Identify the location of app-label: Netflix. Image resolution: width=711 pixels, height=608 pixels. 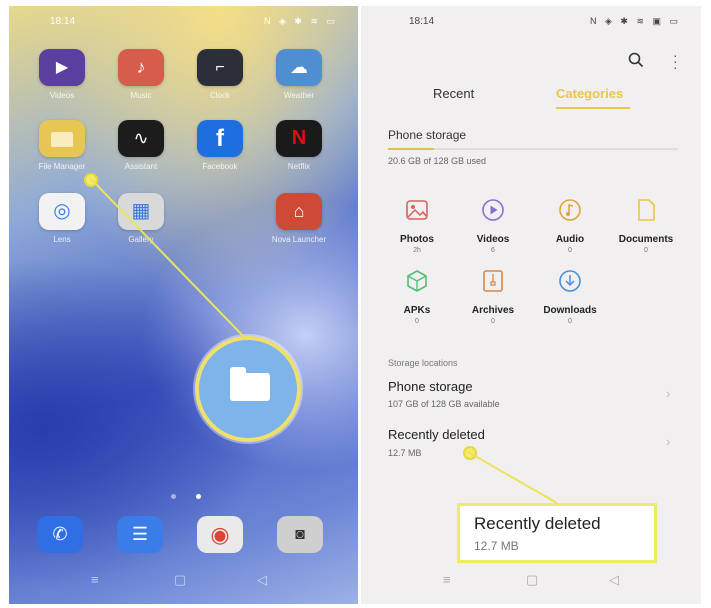
(299, 166).